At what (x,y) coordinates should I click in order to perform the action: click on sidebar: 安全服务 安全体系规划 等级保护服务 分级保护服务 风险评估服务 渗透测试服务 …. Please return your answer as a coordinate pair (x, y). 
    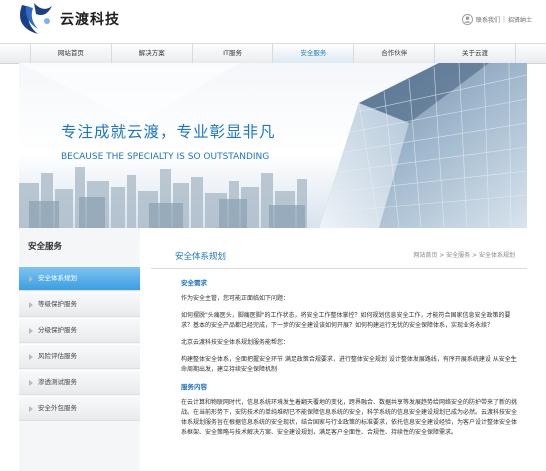
    Looking at the image, I should click on (79, 349).